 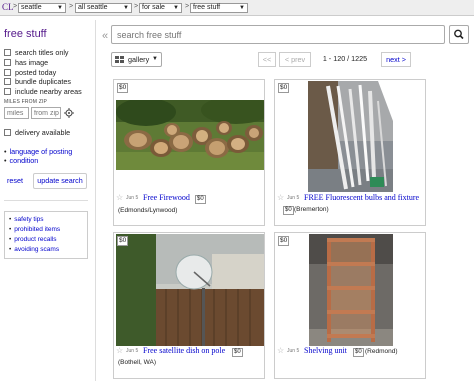 I want to click on miles-input, so click(x=16, y=113).